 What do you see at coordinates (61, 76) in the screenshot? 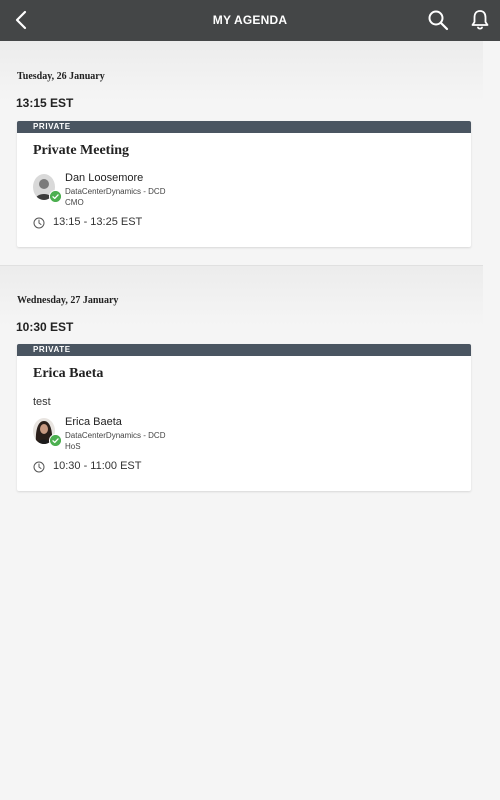
I see `day-date: Tuesday, 26 January` at bounding box center [61, 76].